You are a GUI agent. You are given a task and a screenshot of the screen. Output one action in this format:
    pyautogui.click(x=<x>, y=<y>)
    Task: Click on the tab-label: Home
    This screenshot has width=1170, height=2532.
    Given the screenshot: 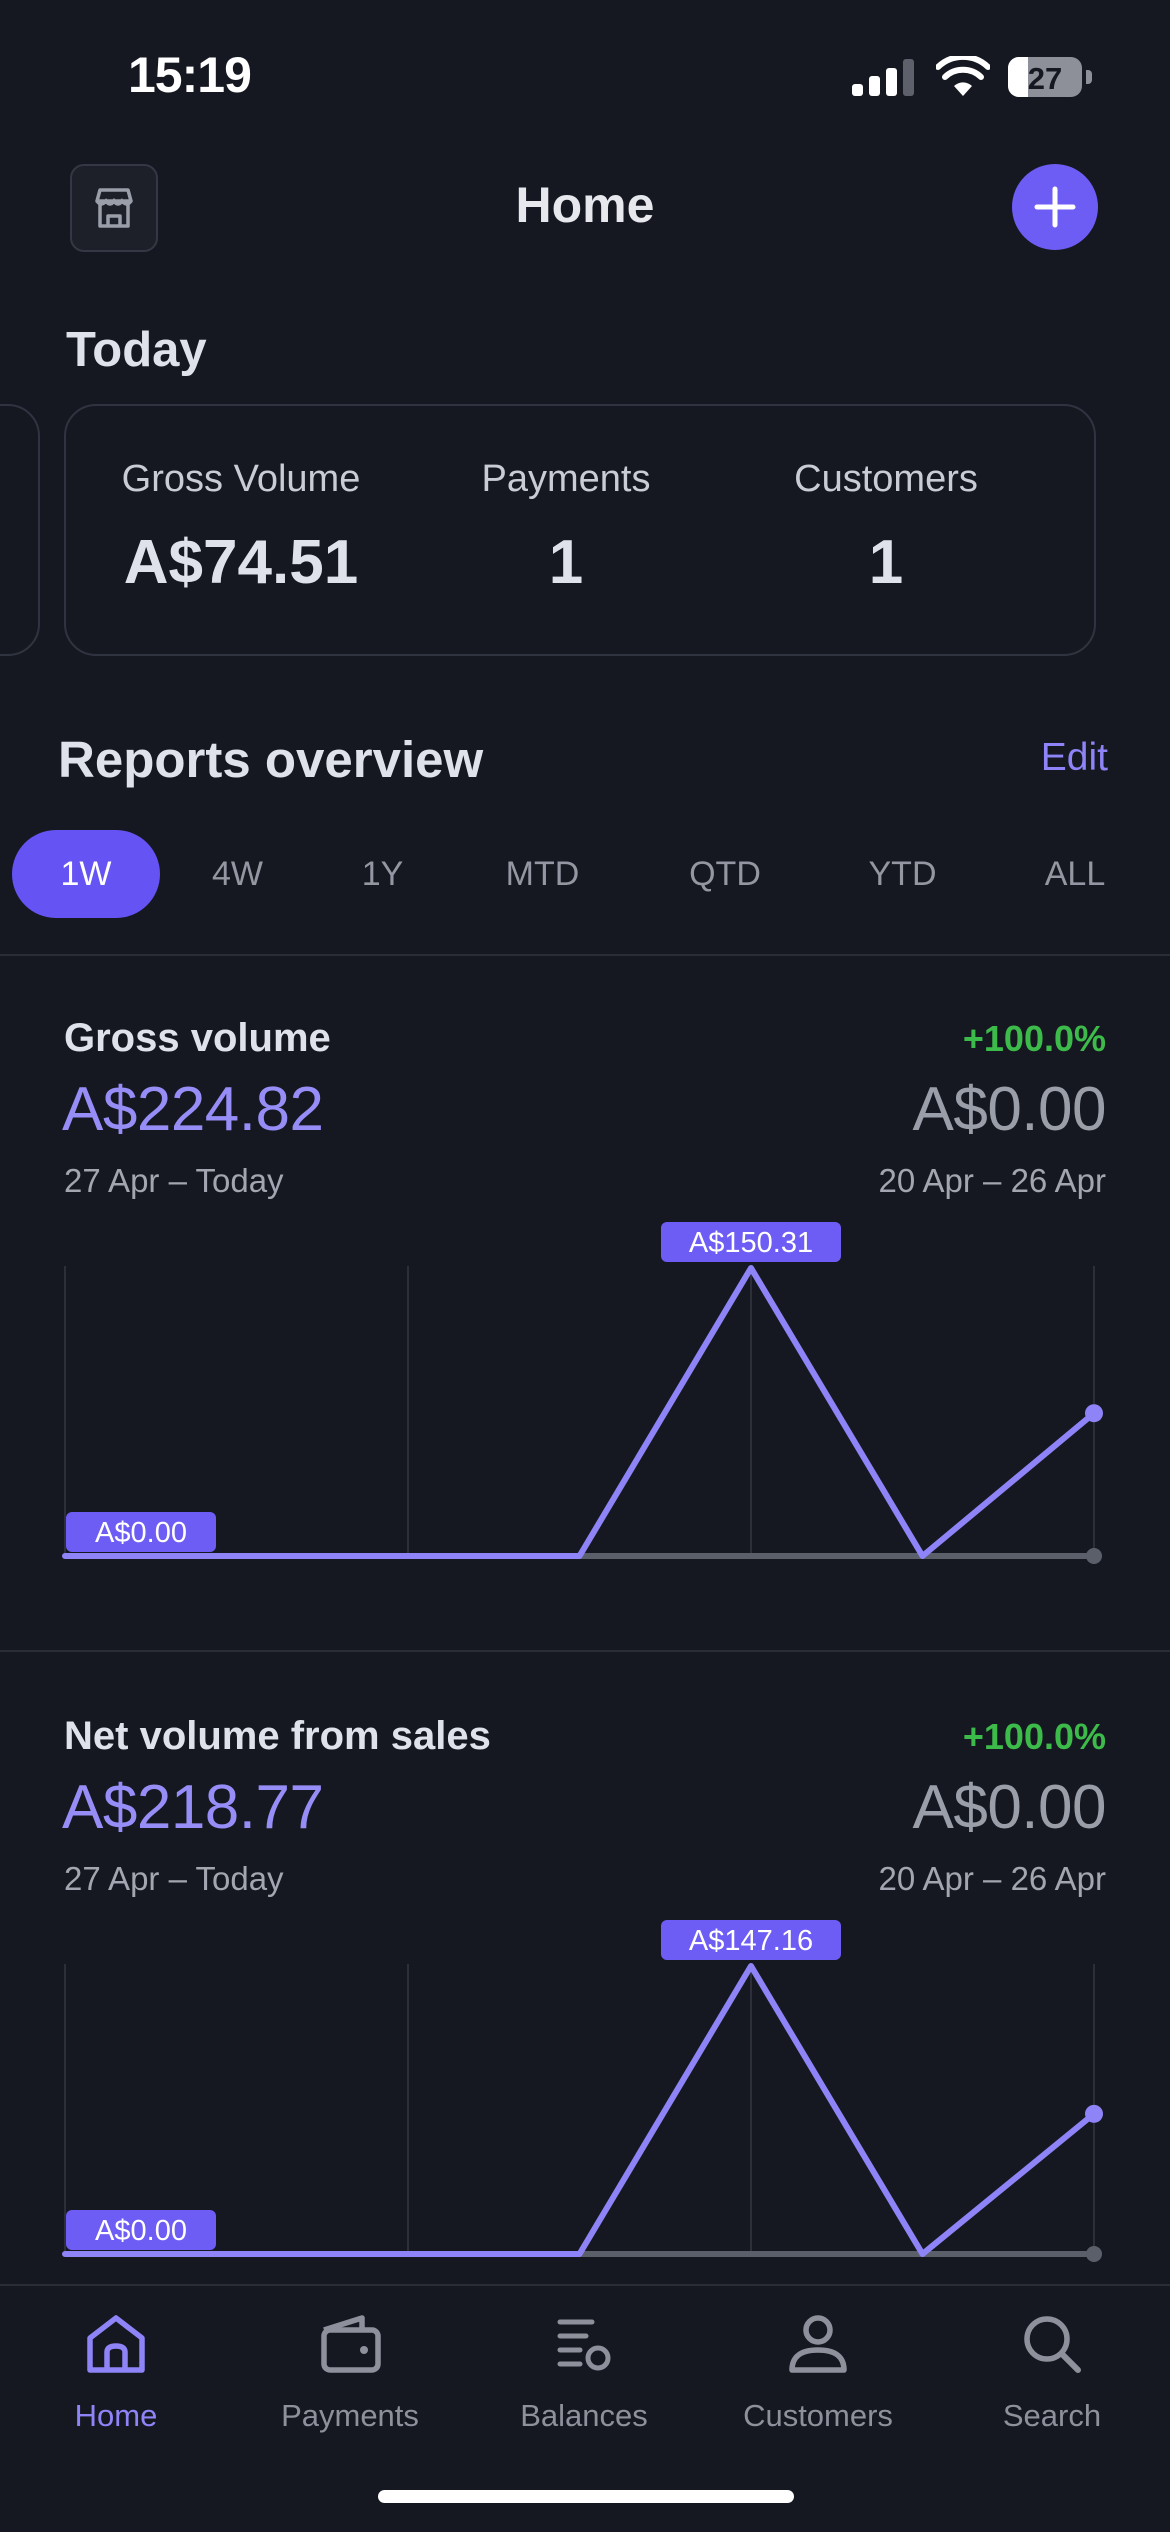 What is the action you would take?
    pyautogui.click(x=116, y=2415)
    